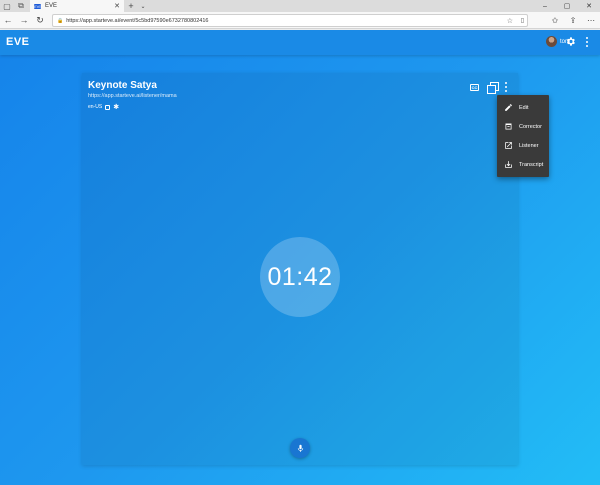  What do you see at coordinates (530, 126) in the screenshot?
I see `menu-item-label: Corrector` at bounding box center [530, 126].